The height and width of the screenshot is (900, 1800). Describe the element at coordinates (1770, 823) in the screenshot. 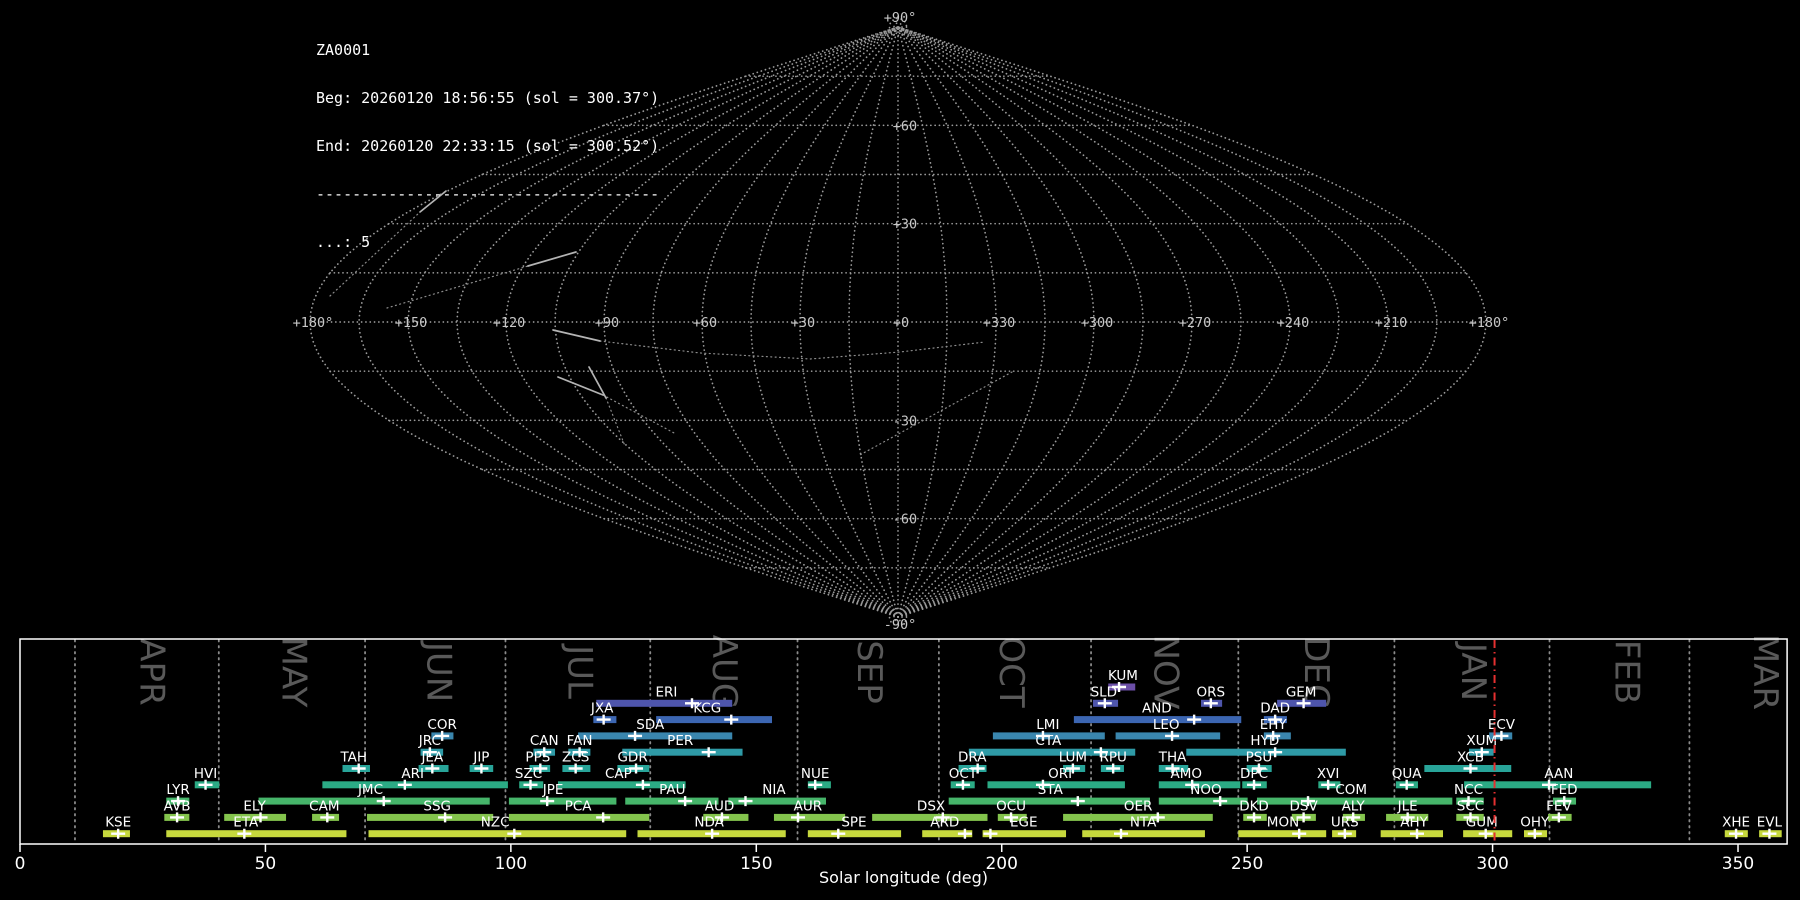

I see `shower-label-EVL: EVL` at that location.